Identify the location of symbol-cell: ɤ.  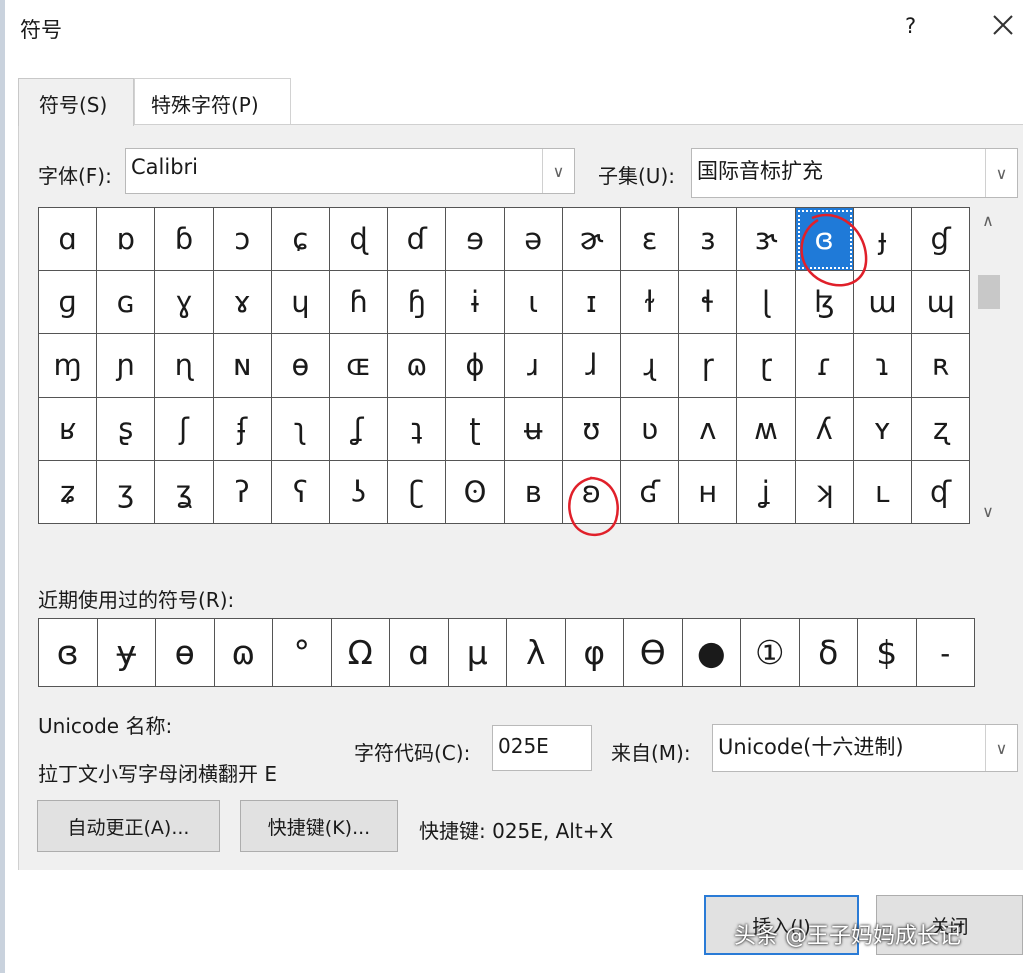
(242, 303).